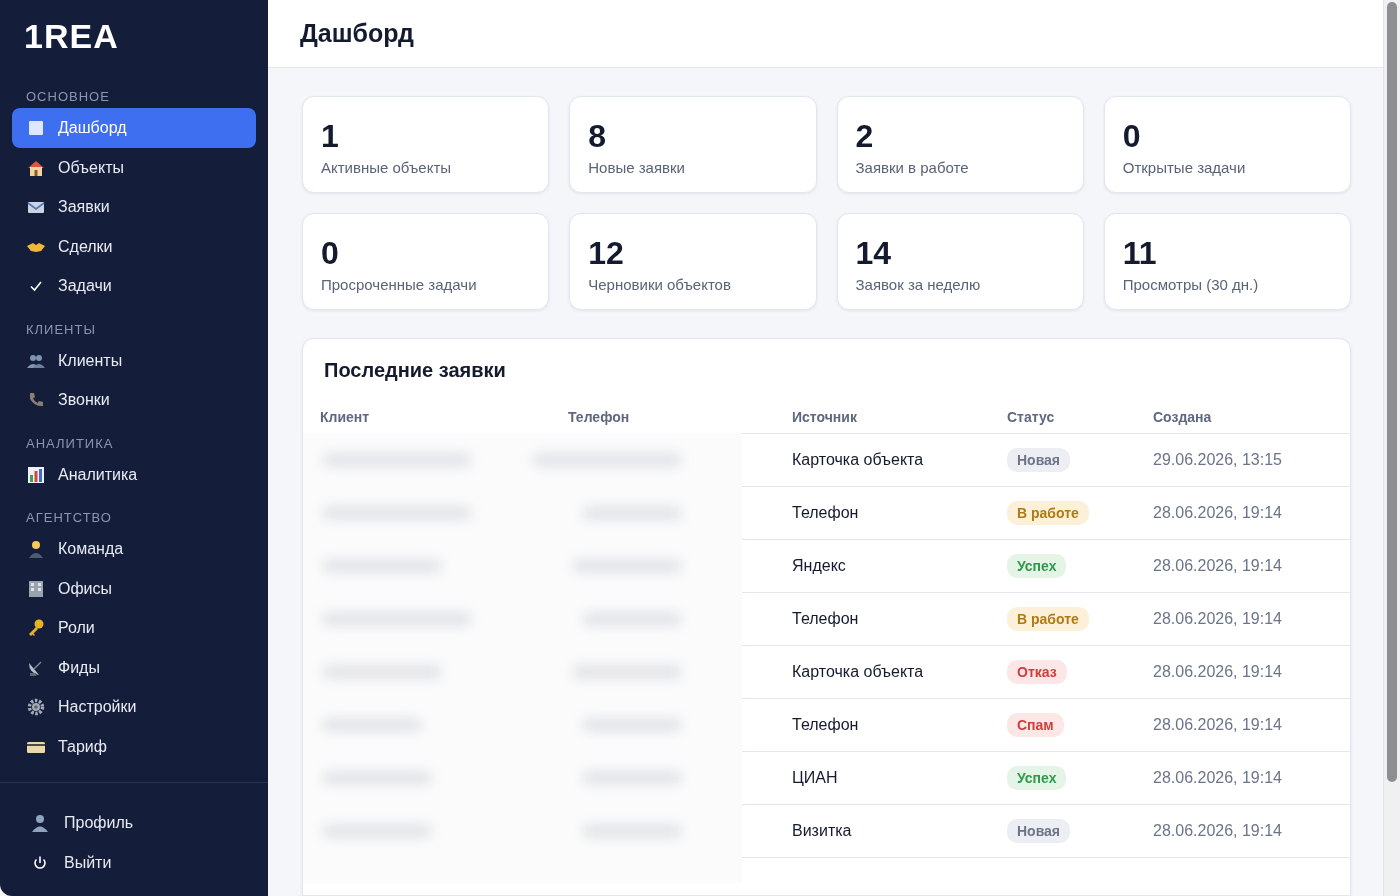 The width and height of the screenshot is (1400, 896). Describe the element at coordinates (637, 167) in the screenshot. I see `stat-label: Новые заявки` at that location.